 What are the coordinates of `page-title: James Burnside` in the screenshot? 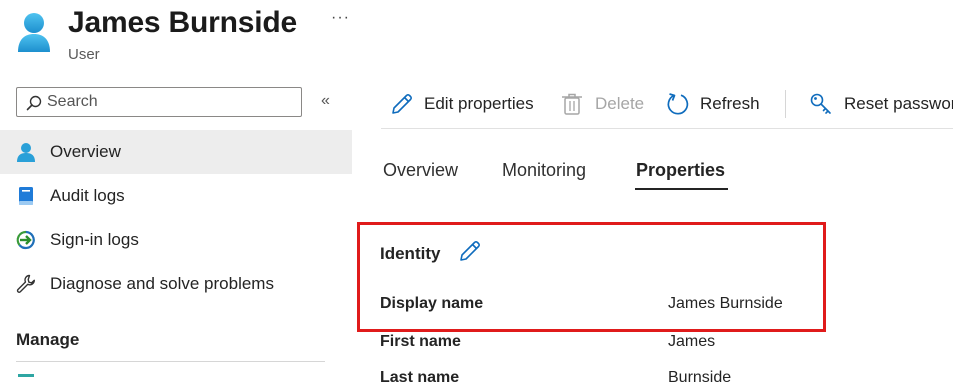 It's located at (182, 22).